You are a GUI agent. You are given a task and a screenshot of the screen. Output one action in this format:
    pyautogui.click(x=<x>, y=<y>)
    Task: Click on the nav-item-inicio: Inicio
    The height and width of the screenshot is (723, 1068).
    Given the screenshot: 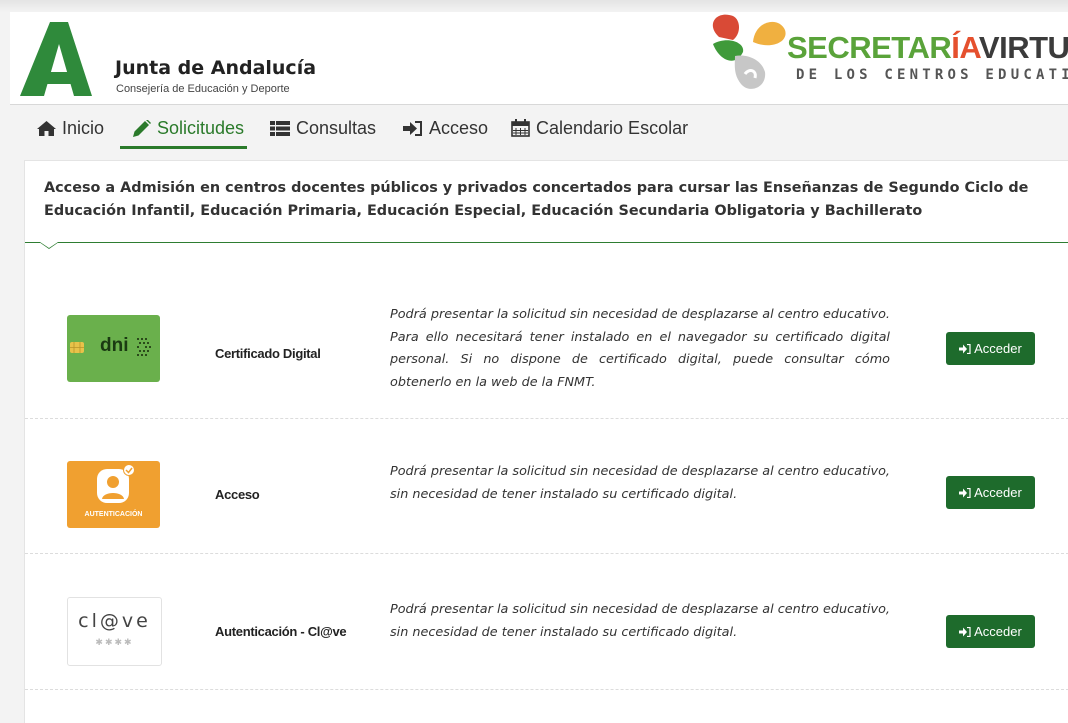 What is the action you would take?
    pyautogui.click(x=70, y=128)
    